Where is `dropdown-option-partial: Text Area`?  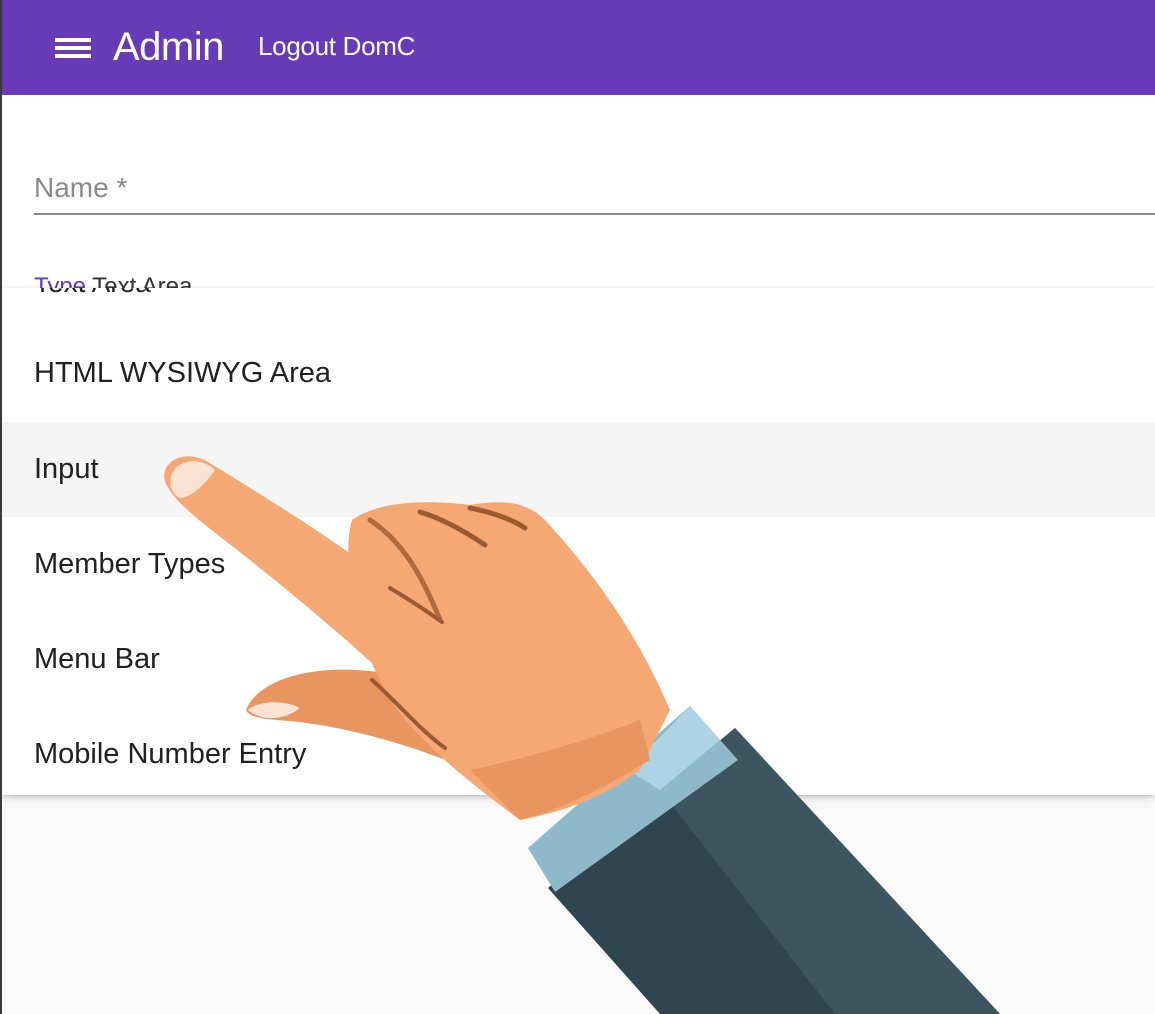
dropdown-option-partial: Text Area is located at coordinates (92, 294).